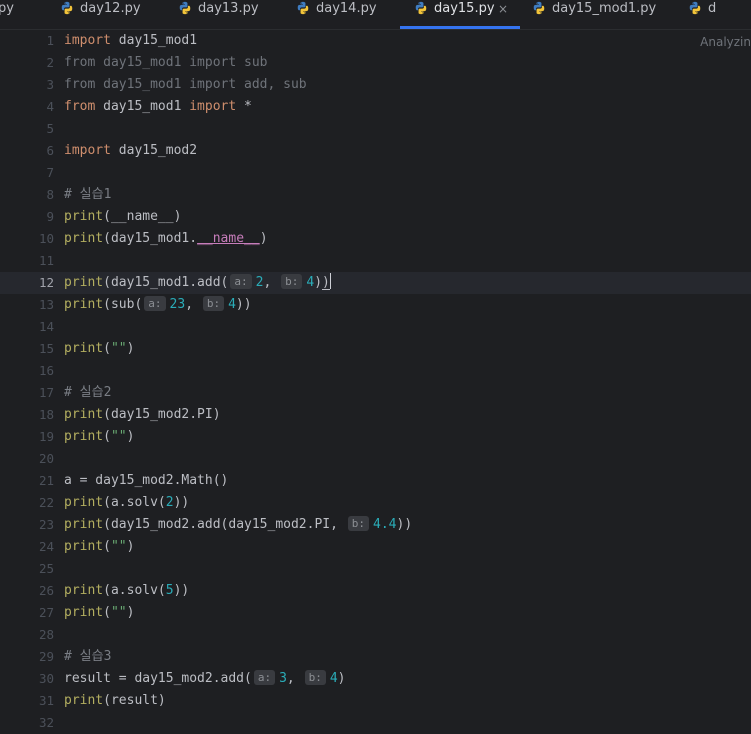  I want to click on code-line: 29 # 실습3, so click(375, 657).